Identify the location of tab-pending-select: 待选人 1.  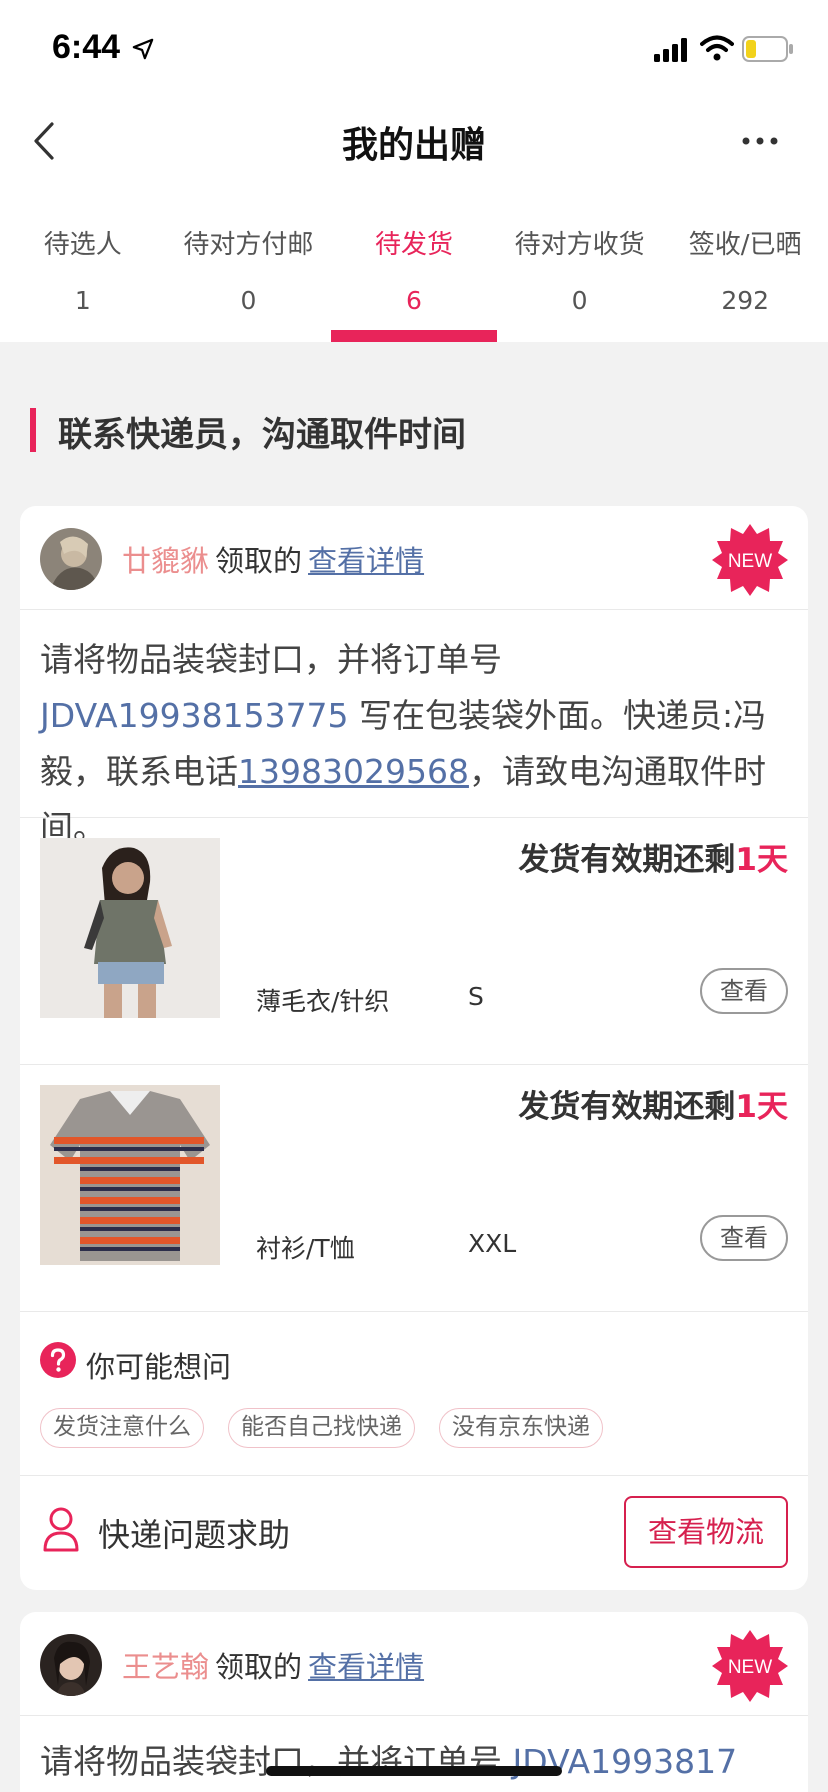
(83, 264).